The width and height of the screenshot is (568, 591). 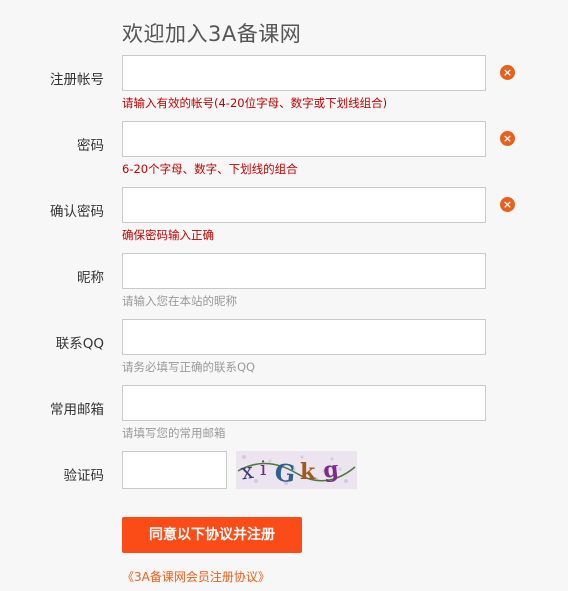 What do you see at coordinates (77, 212) in the screenshot?
I see `confirm-password-label: 确认密码` at bounding box center [77, 212].